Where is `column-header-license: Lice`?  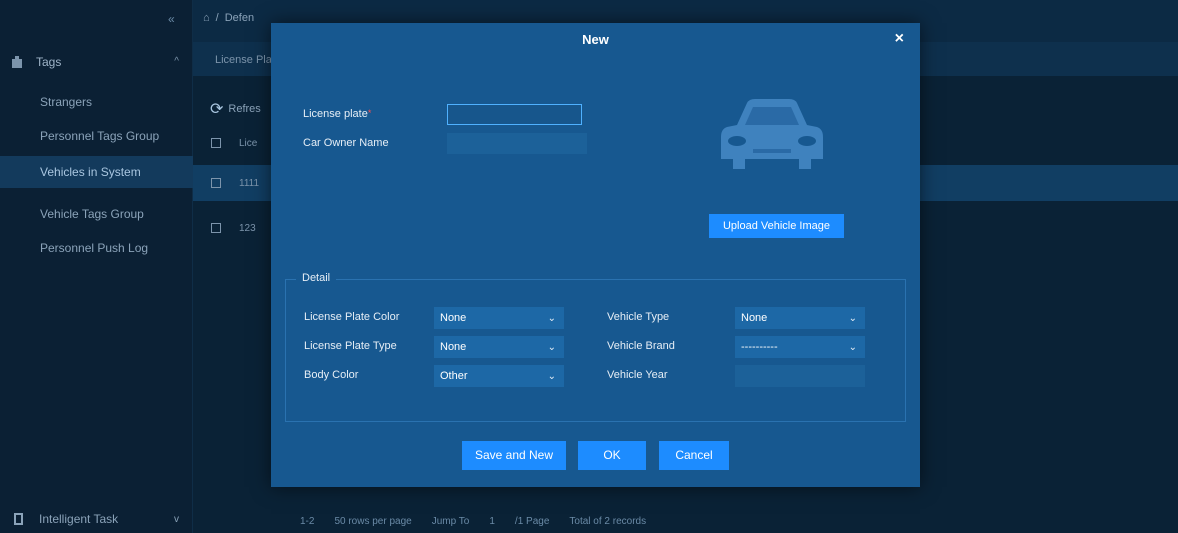 column-header-license: Lice is located at coordinates (248, 143).